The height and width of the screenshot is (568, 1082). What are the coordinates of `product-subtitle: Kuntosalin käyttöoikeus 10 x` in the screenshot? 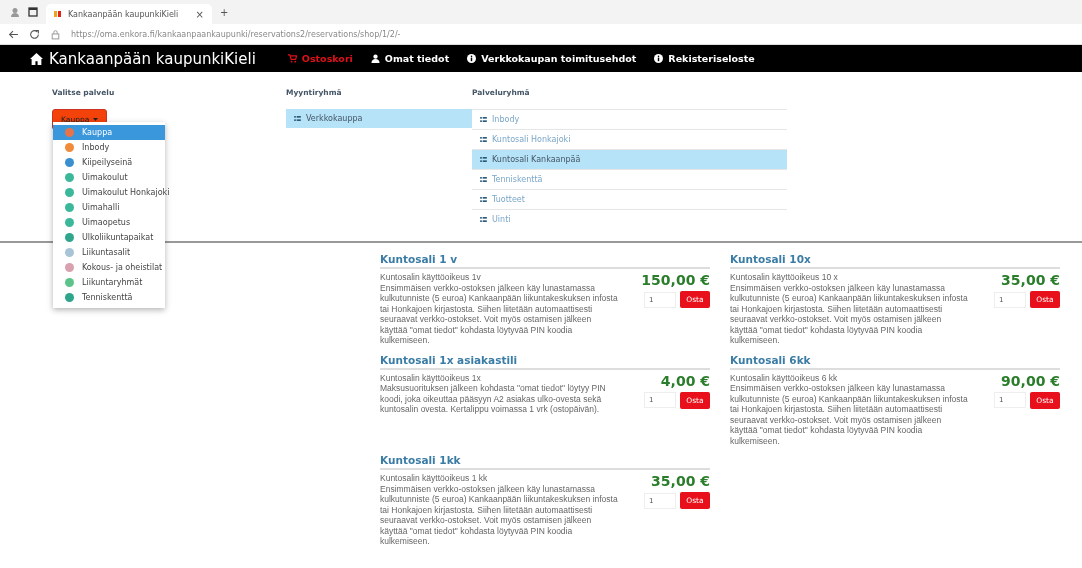 It's located at (784, 277).